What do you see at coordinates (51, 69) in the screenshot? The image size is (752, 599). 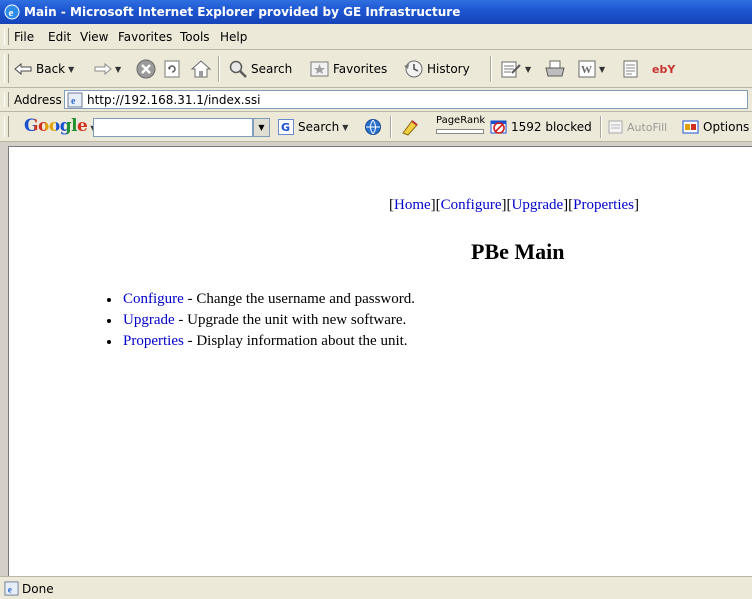 I see `back-label: Back` at bounding box center [51, 69].